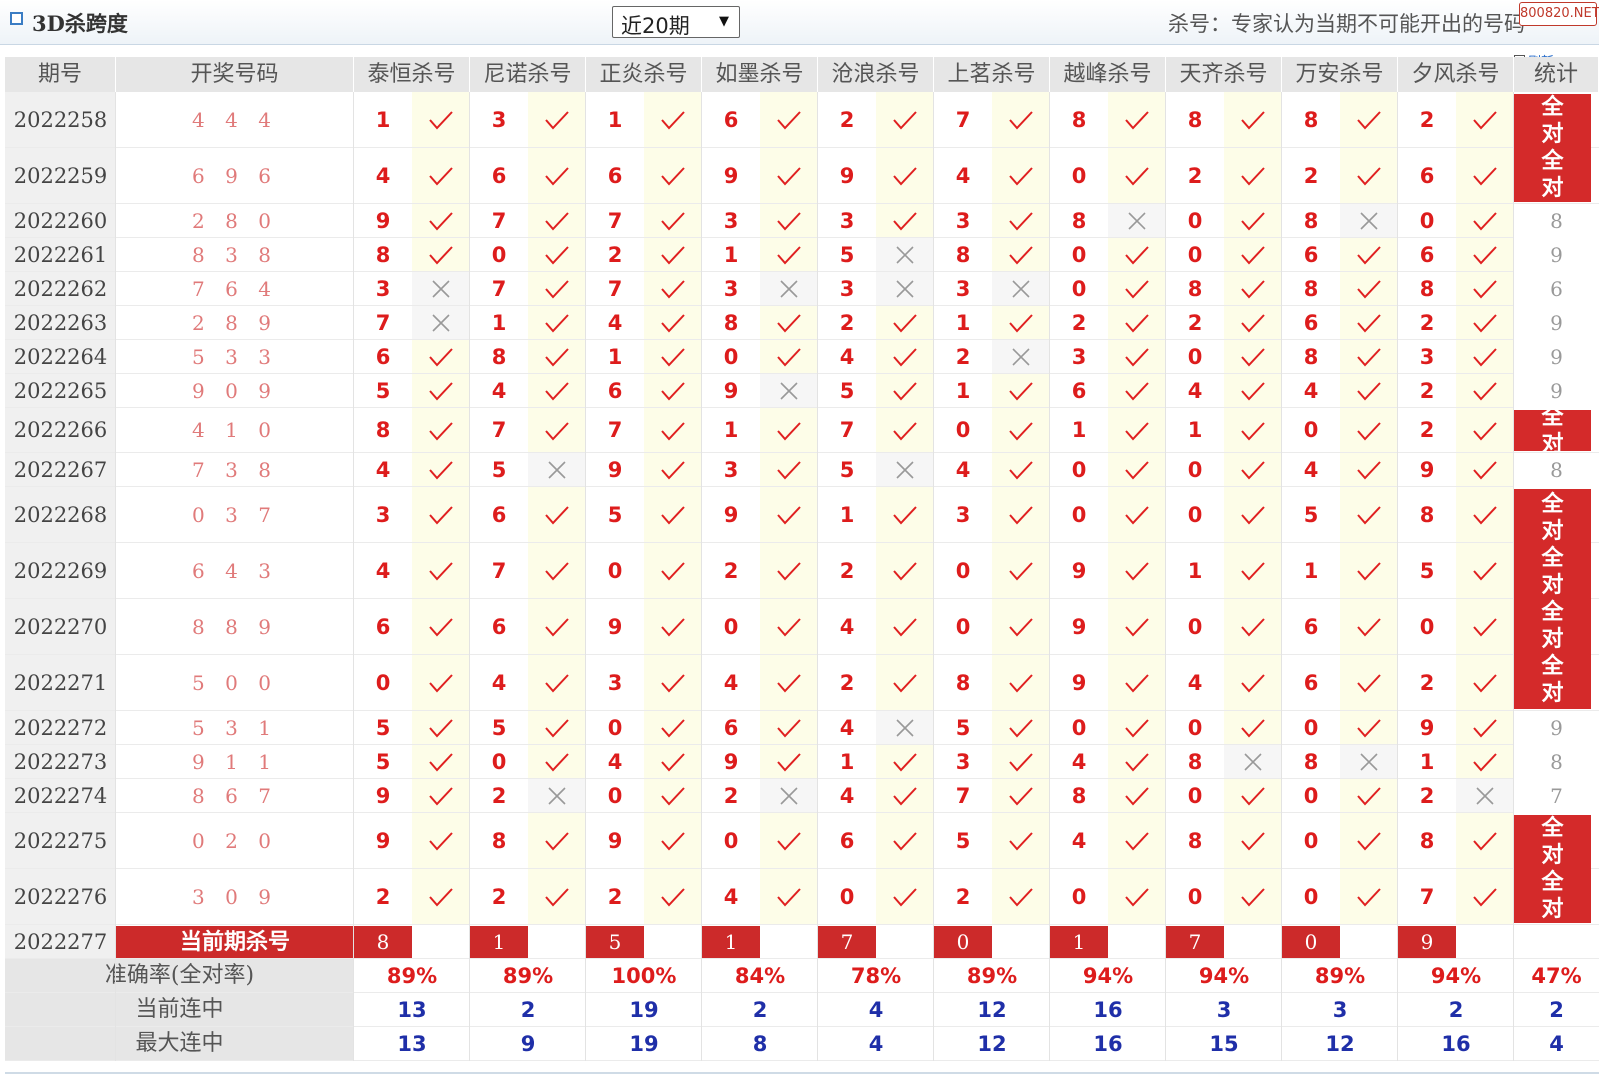 This screenshot has width=1599, height=1078. Describe the element at coordinates (412, 976) in the screenshot. I see `summary-value: 89%` at that location.